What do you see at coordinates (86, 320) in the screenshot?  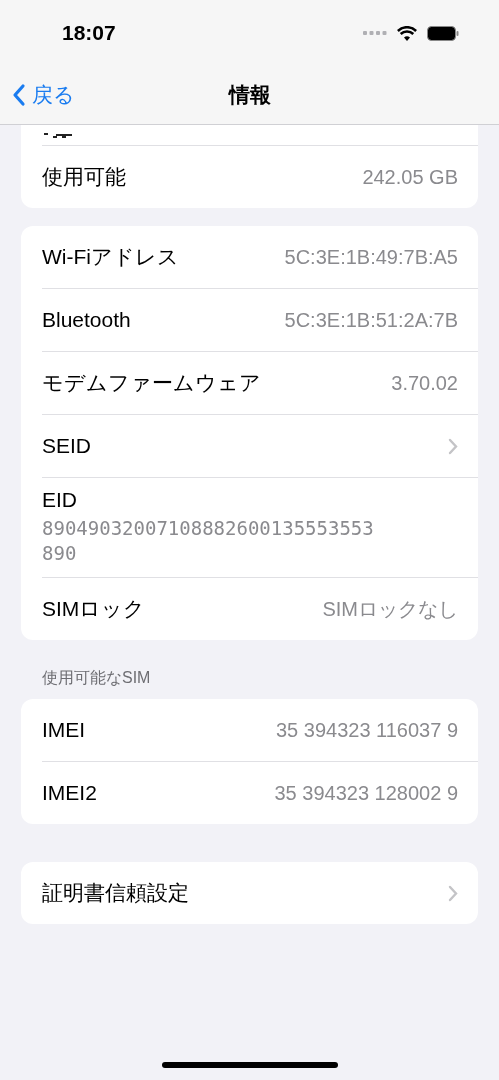 I see `row-label: Bluetooth` at bounding box center [86, 320].